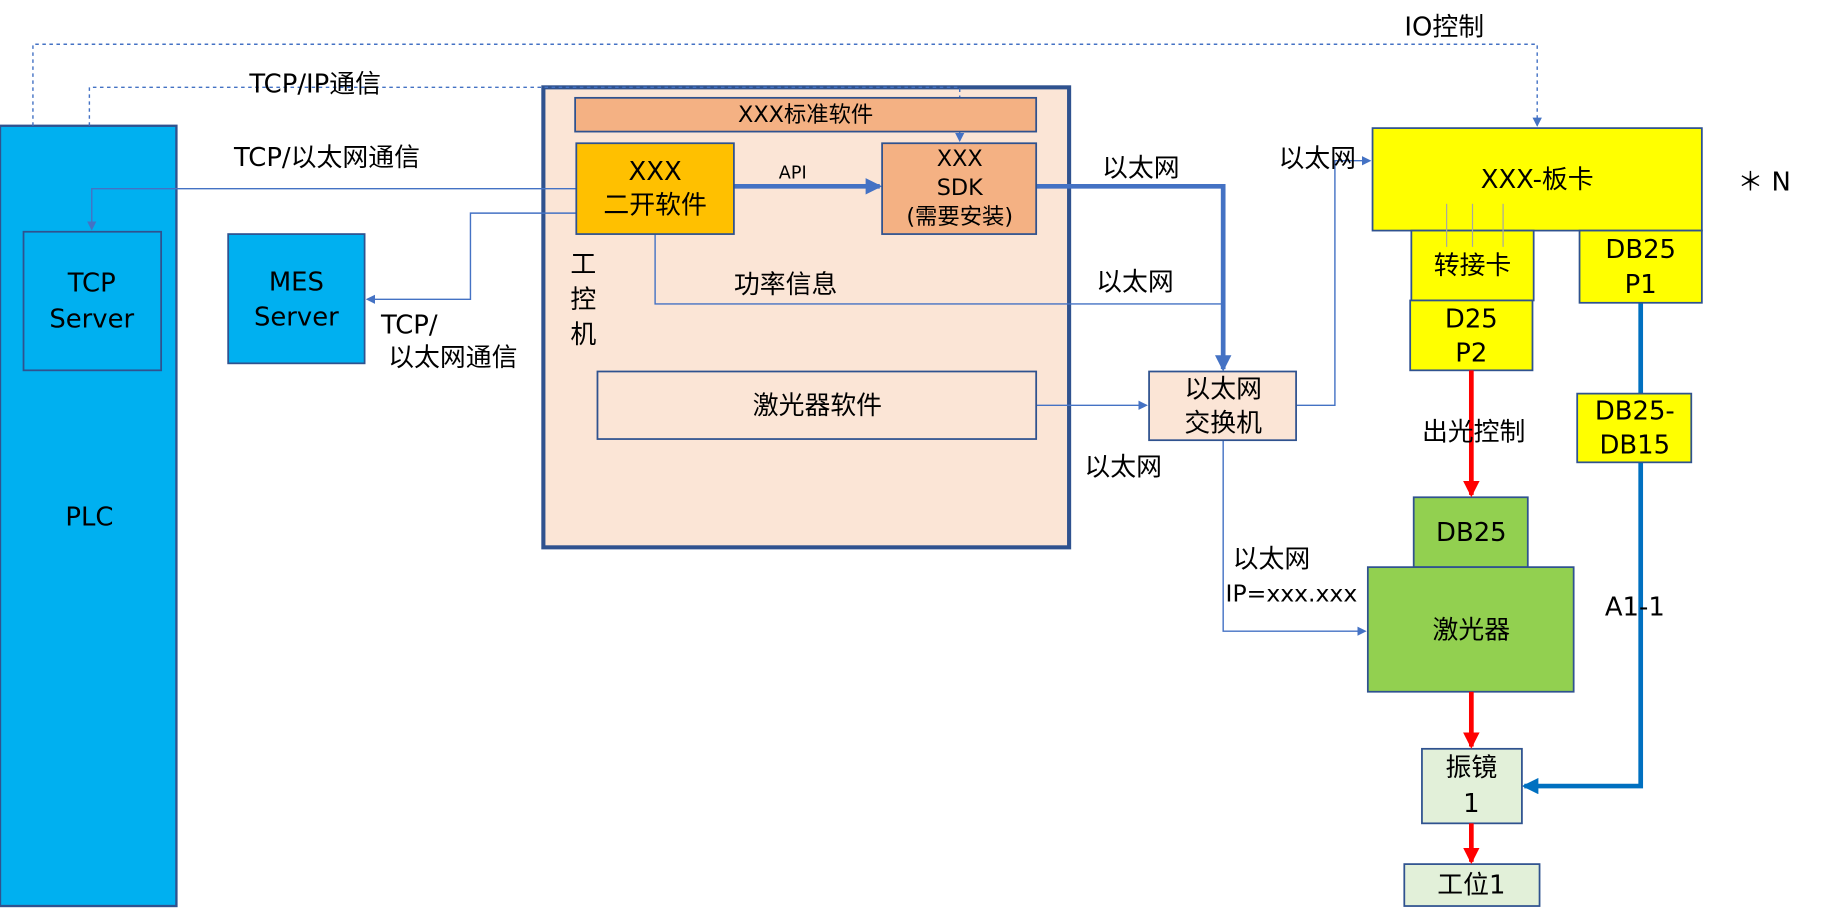  Describe the element at coordinates (1635, 446) in the screenshot. I see `db25-db15-label: DB15` at that location.